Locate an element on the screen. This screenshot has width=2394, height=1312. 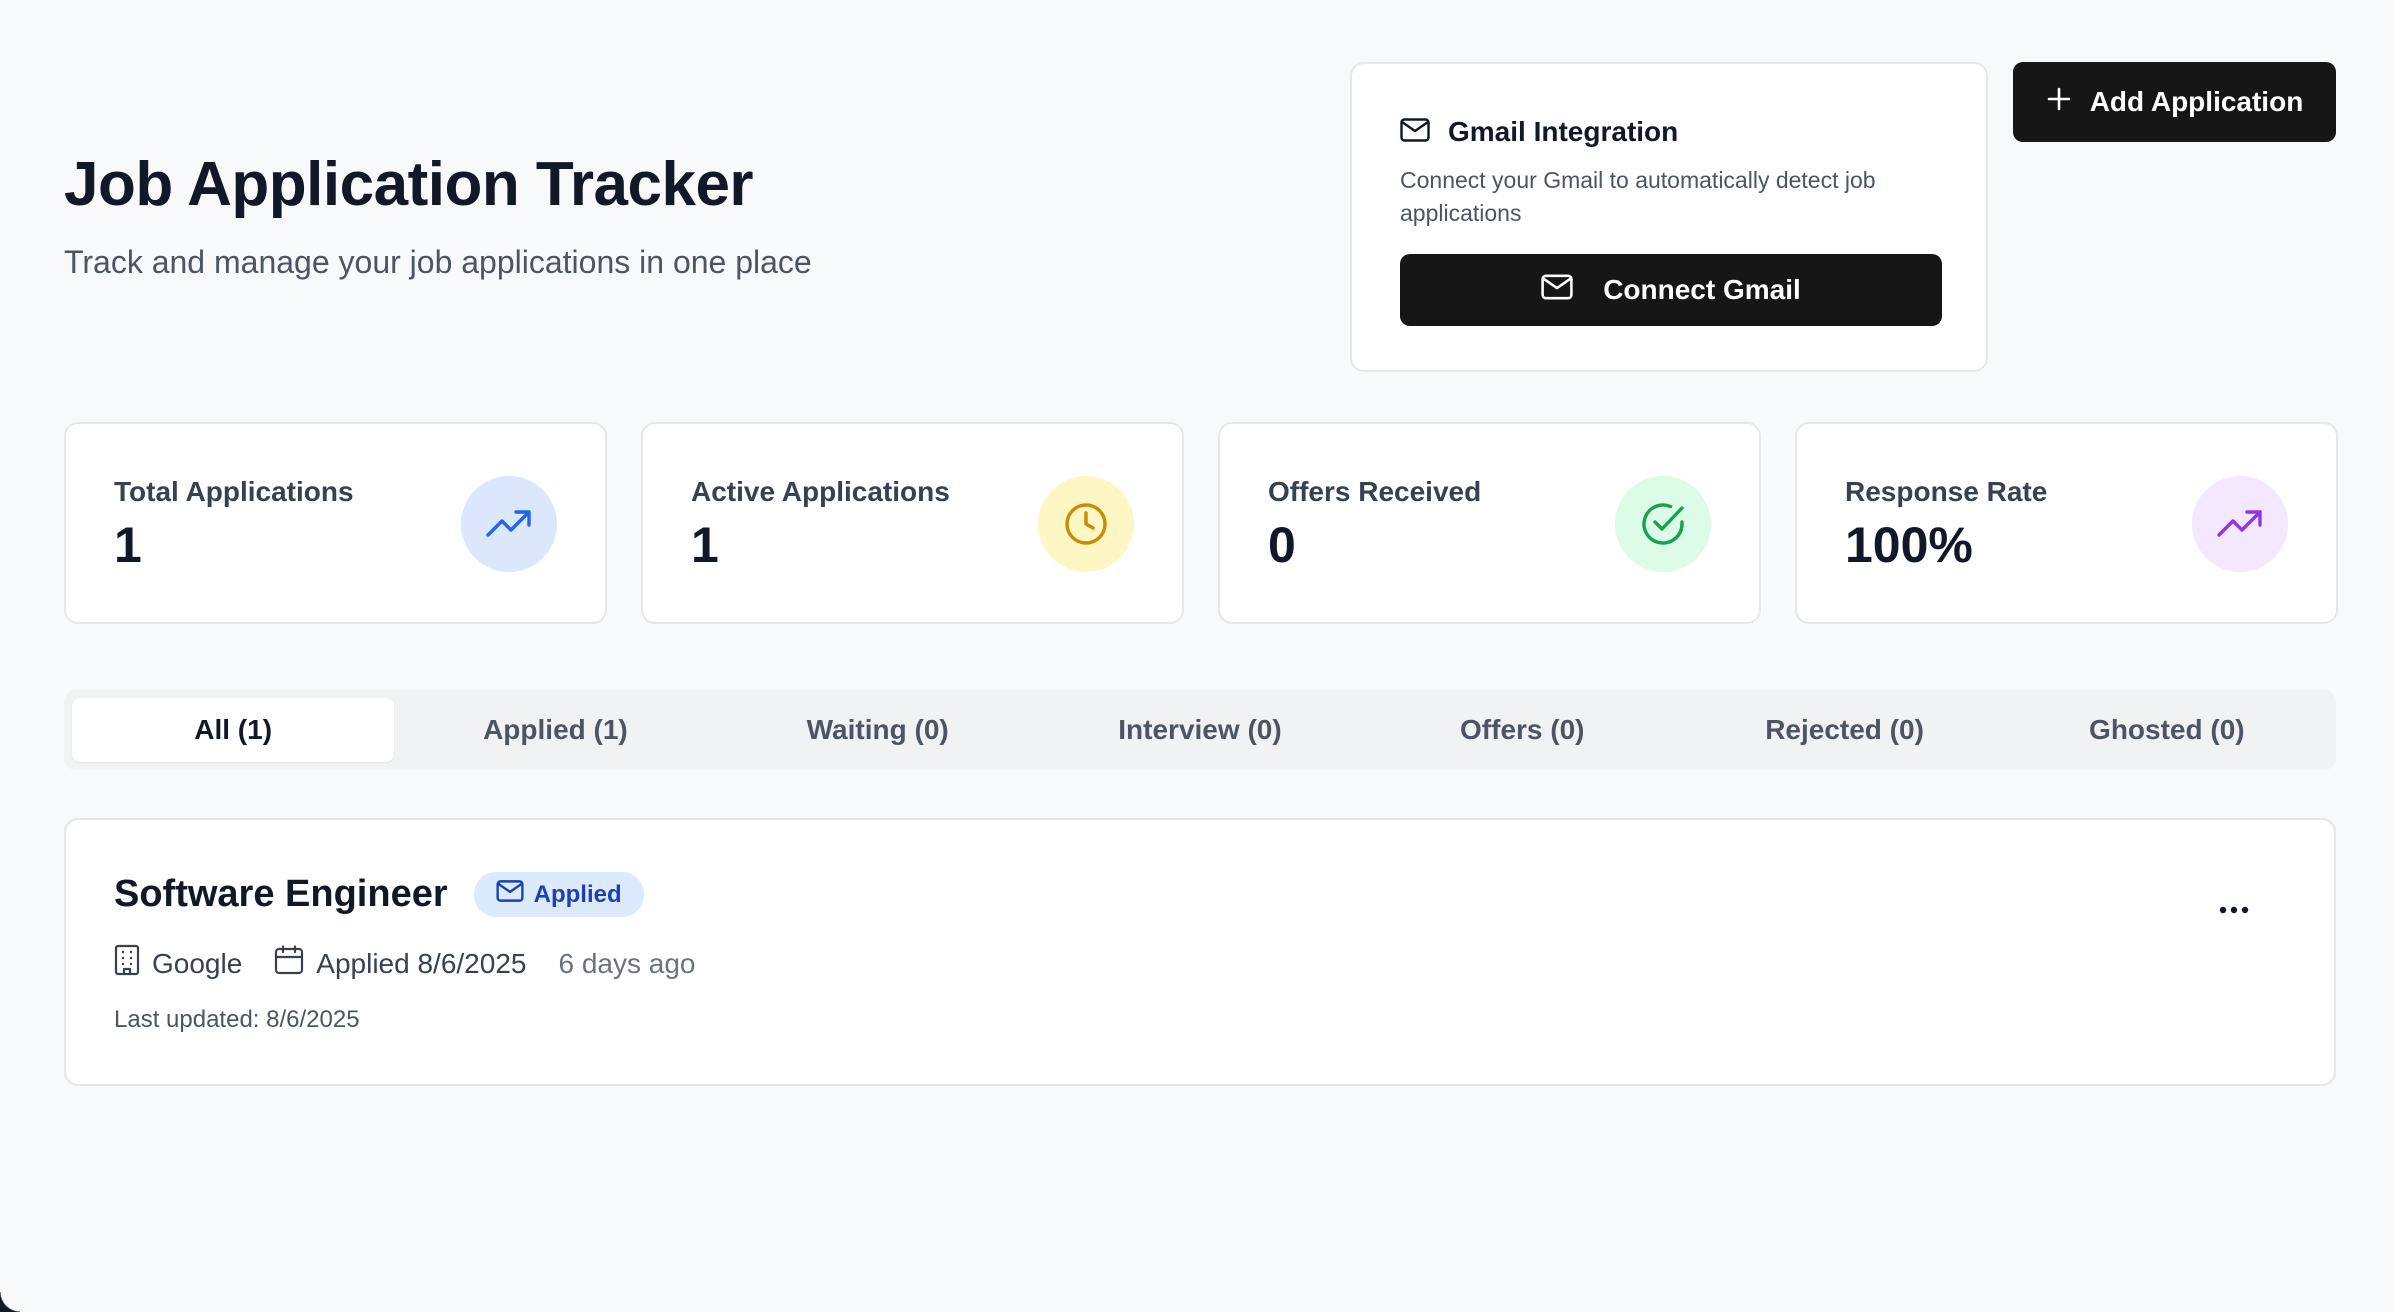
time-ago: 6 days ago is located at coordinates (627, 963).